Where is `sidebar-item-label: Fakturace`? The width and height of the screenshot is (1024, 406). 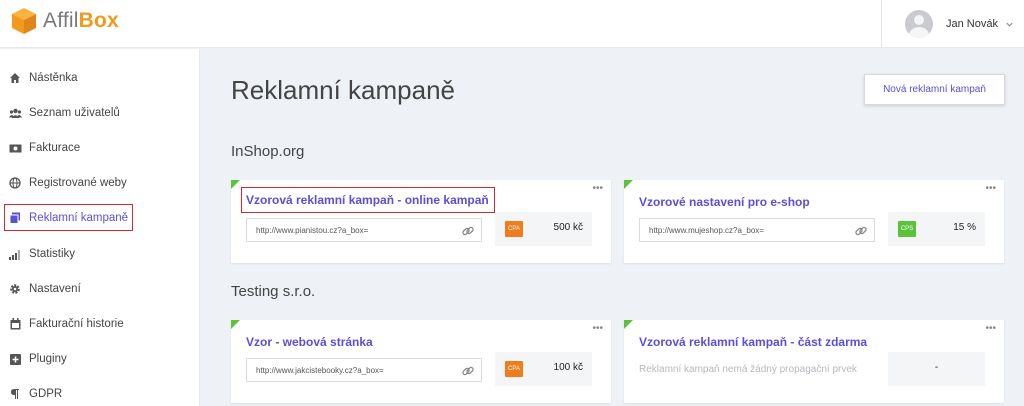
sidebar-item-label: Fakturace is located at coordinates (55, 148).